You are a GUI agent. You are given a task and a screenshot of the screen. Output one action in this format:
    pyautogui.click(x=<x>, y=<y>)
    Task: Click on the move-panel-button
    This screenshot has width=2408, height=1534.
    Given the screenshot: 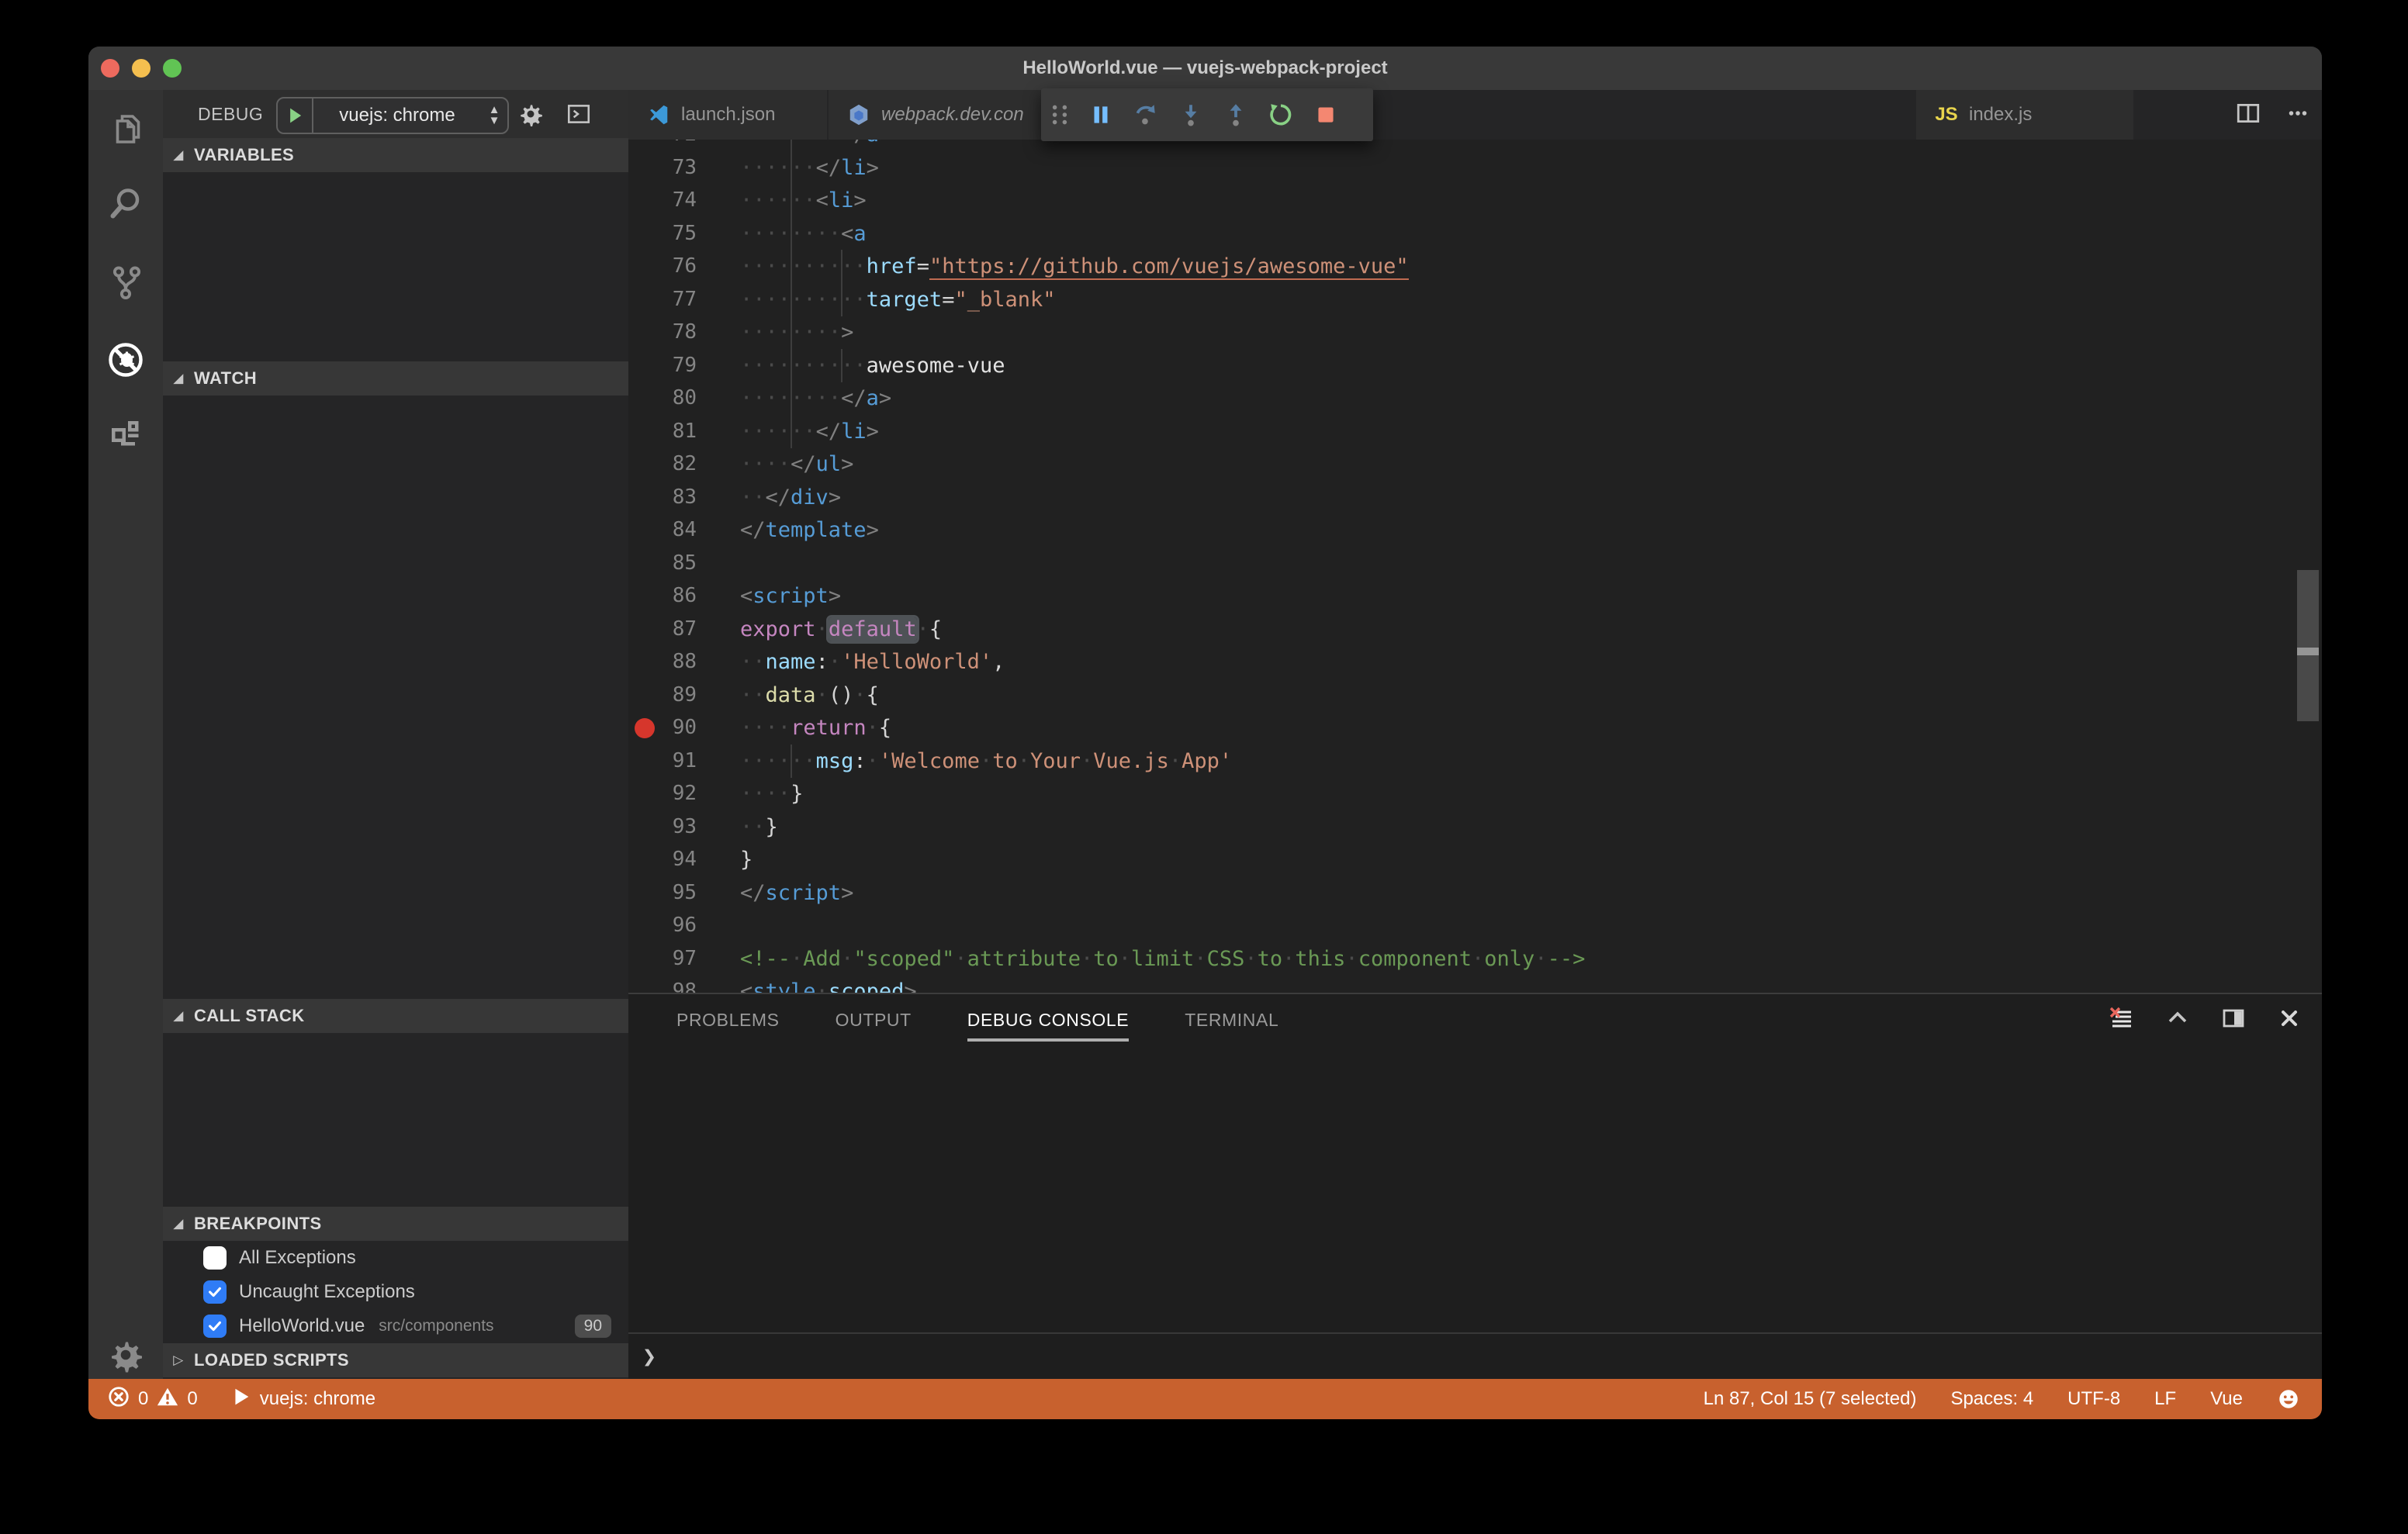 What is the action you would take?
    pyautogui.click(x=2233, y=1020)
    